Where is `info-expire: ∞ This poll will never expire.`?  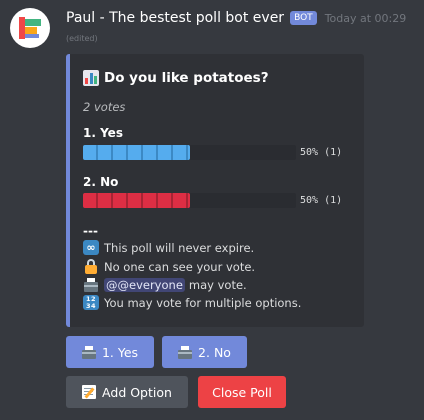 info-expire: ∞ This poll will never expire. is located at coordinates (168, 247).